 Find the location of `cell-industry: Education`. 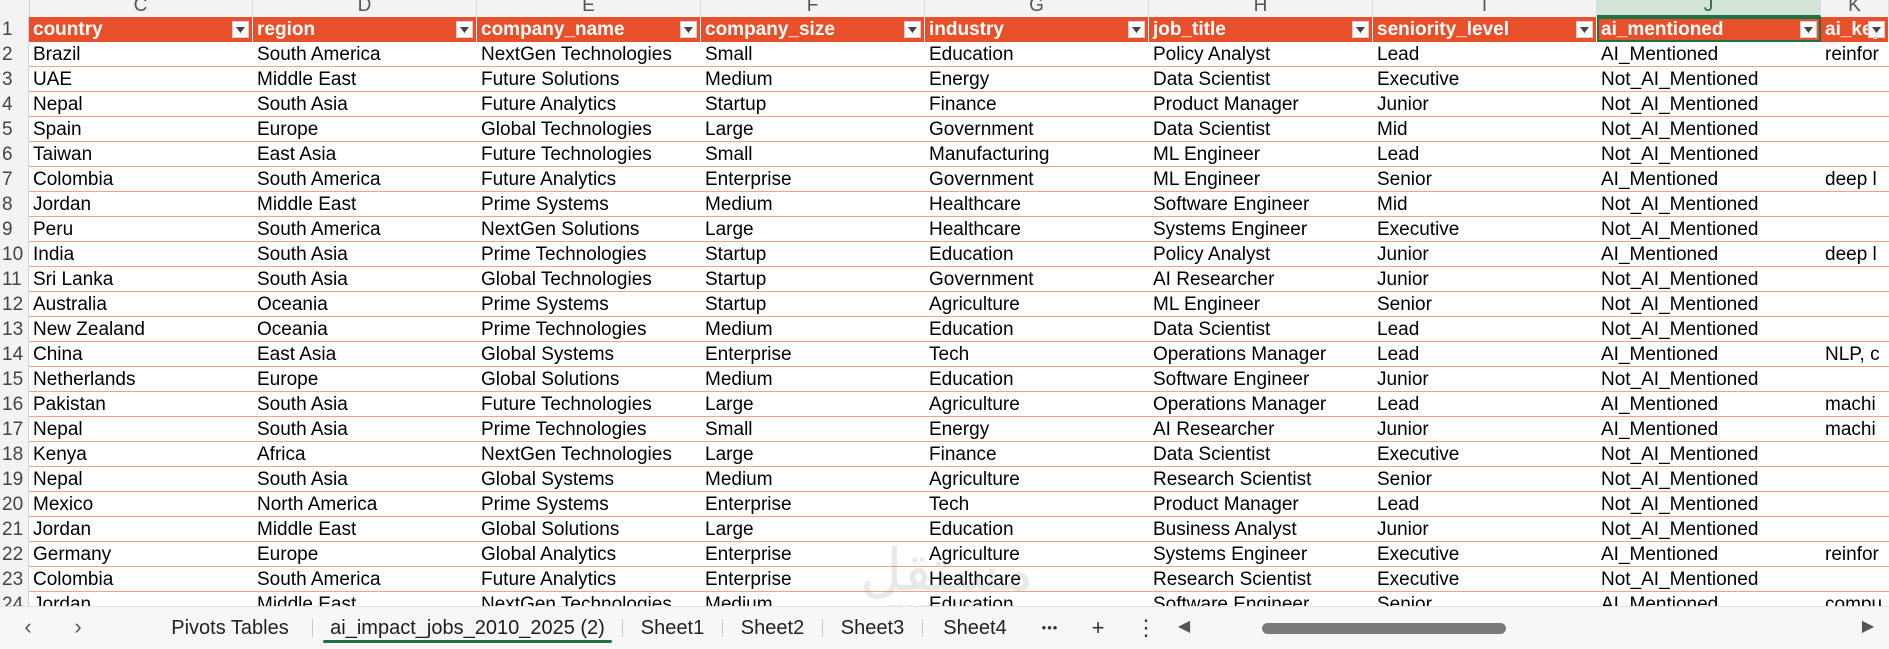

cell-industry: Education is located at coordinates (1037, 379).